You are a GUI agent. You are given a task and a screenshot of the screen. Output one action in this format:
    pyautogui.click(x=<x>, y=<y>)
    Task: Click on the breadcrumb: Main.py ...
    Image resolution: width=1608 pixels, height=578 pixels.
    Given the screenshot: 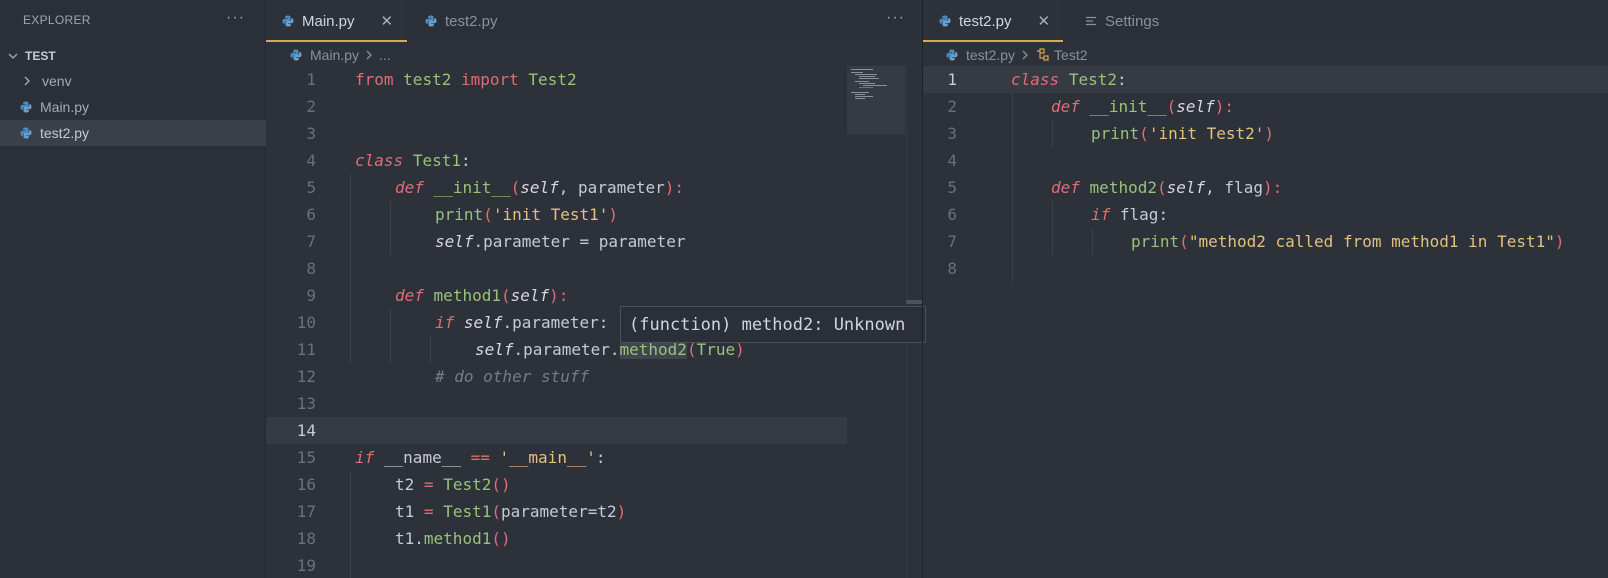 What is the action you would take?
    pyautogui.click(x=340, y=55)
    